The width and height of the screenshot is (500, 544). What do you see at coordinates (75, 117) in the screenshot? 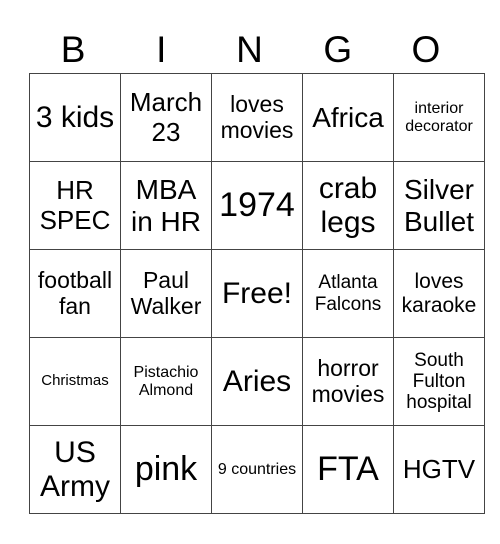
I see `bingo-cell: 3 kids` at bounding box center [75, 117].